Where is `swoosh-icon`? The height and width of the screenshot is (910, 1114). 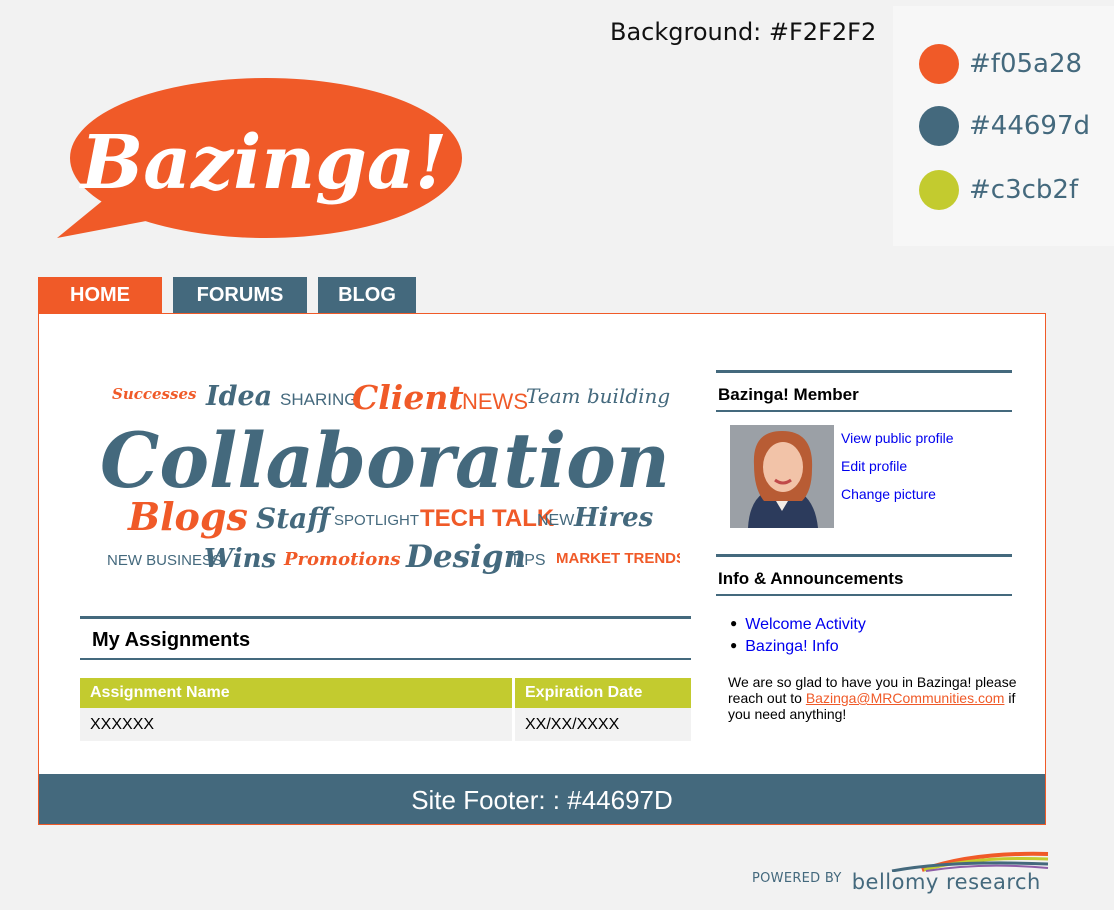
swoosh-icon is located at coordinates (969, 861).